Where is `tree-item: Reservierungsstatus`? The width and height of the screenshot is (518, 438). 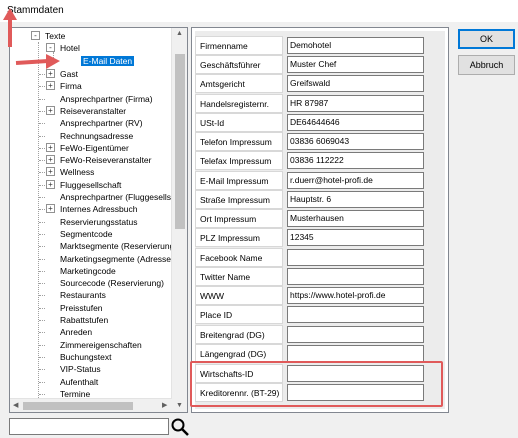
tree-item: Reservierungsstatus is located at coordinates (98, 222).